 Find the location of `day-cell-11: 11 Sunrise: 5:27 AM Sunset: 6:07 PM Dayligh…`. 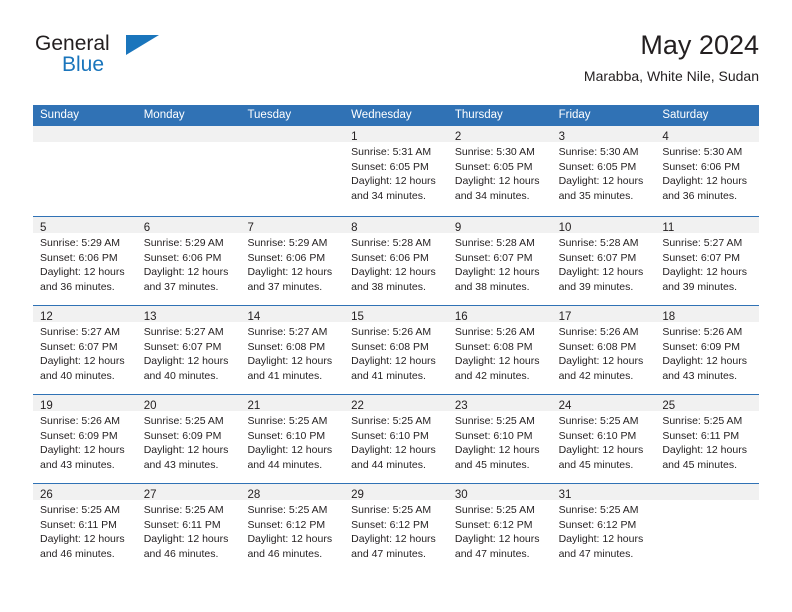

day-cell-11: 11 Sunrise: 5:27 AM Sunset: 6:07 PM Dayligh… is located at coordinates (707, 261).